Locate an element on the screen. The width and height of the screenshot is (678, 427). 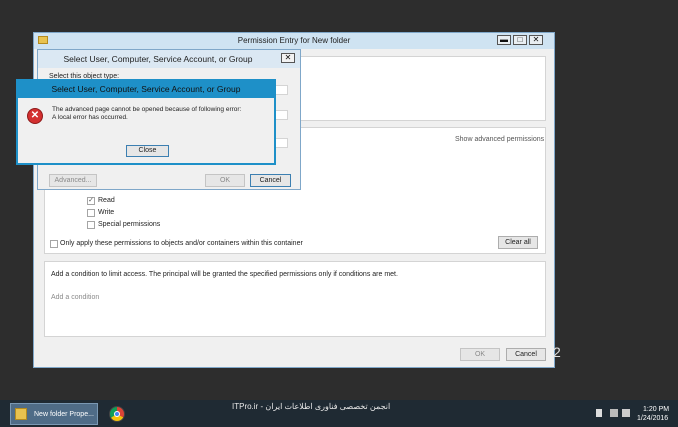
read-checkbox: ✓ is located at coordinates (91, 201).